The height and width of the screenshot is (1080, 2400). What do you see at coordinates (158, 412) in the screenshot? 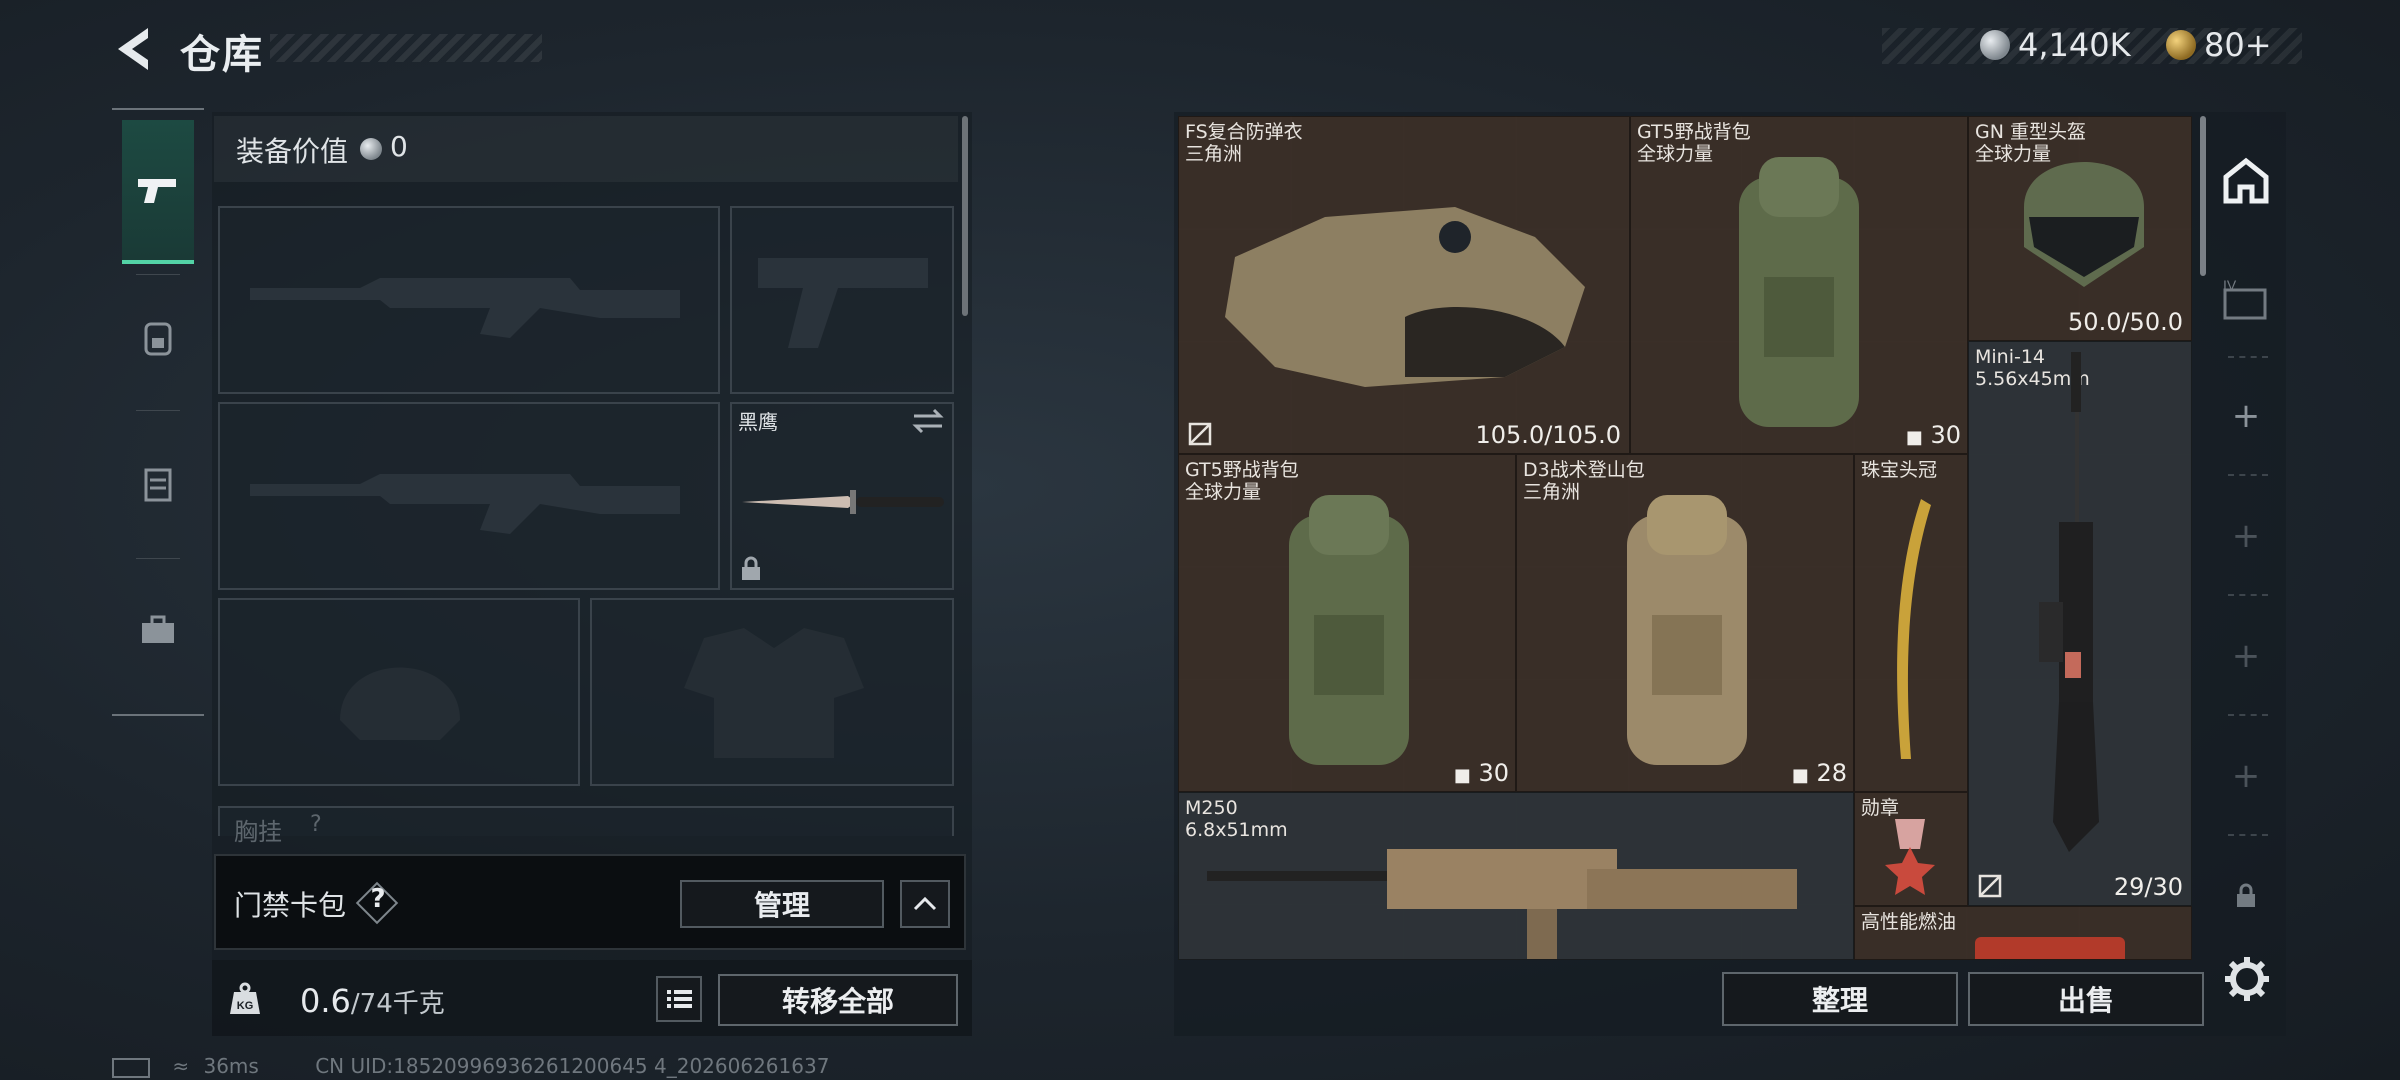
I see `category-tabs` at bounding box center [158, 412].